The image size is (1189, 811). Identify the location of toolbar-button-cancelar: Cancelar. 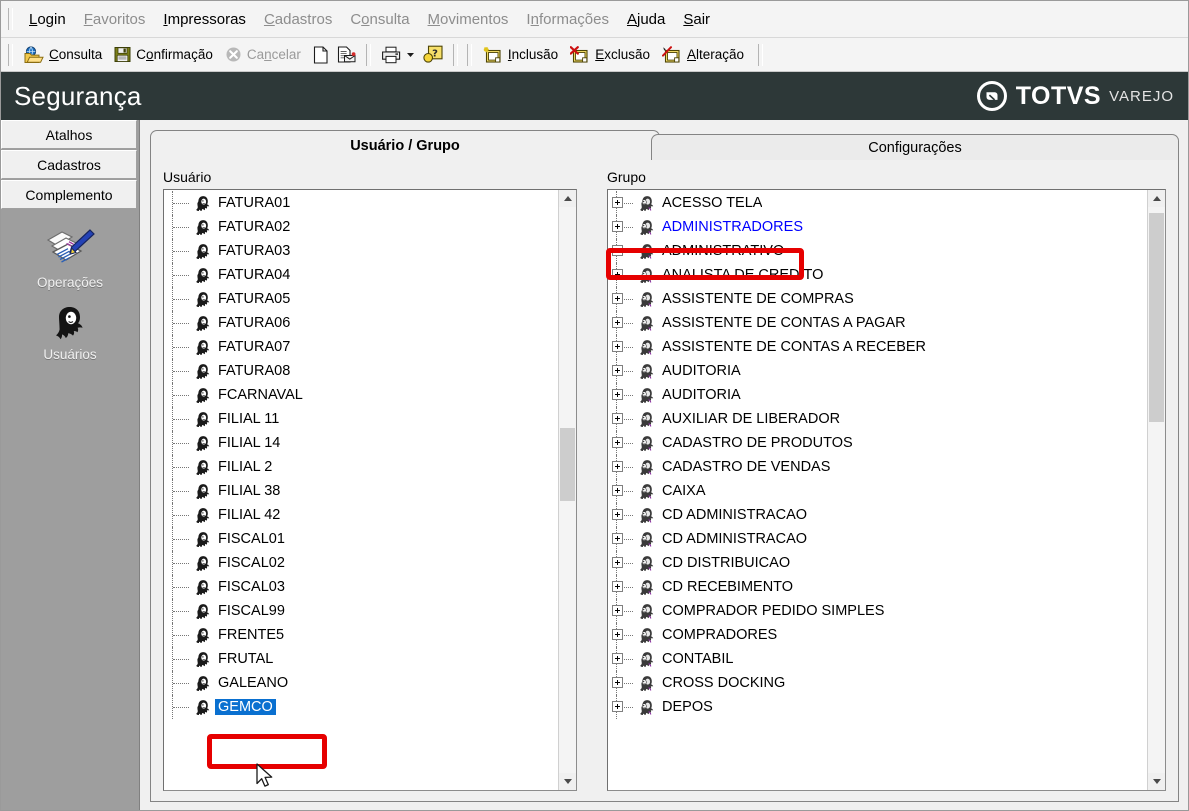
(265, 54).